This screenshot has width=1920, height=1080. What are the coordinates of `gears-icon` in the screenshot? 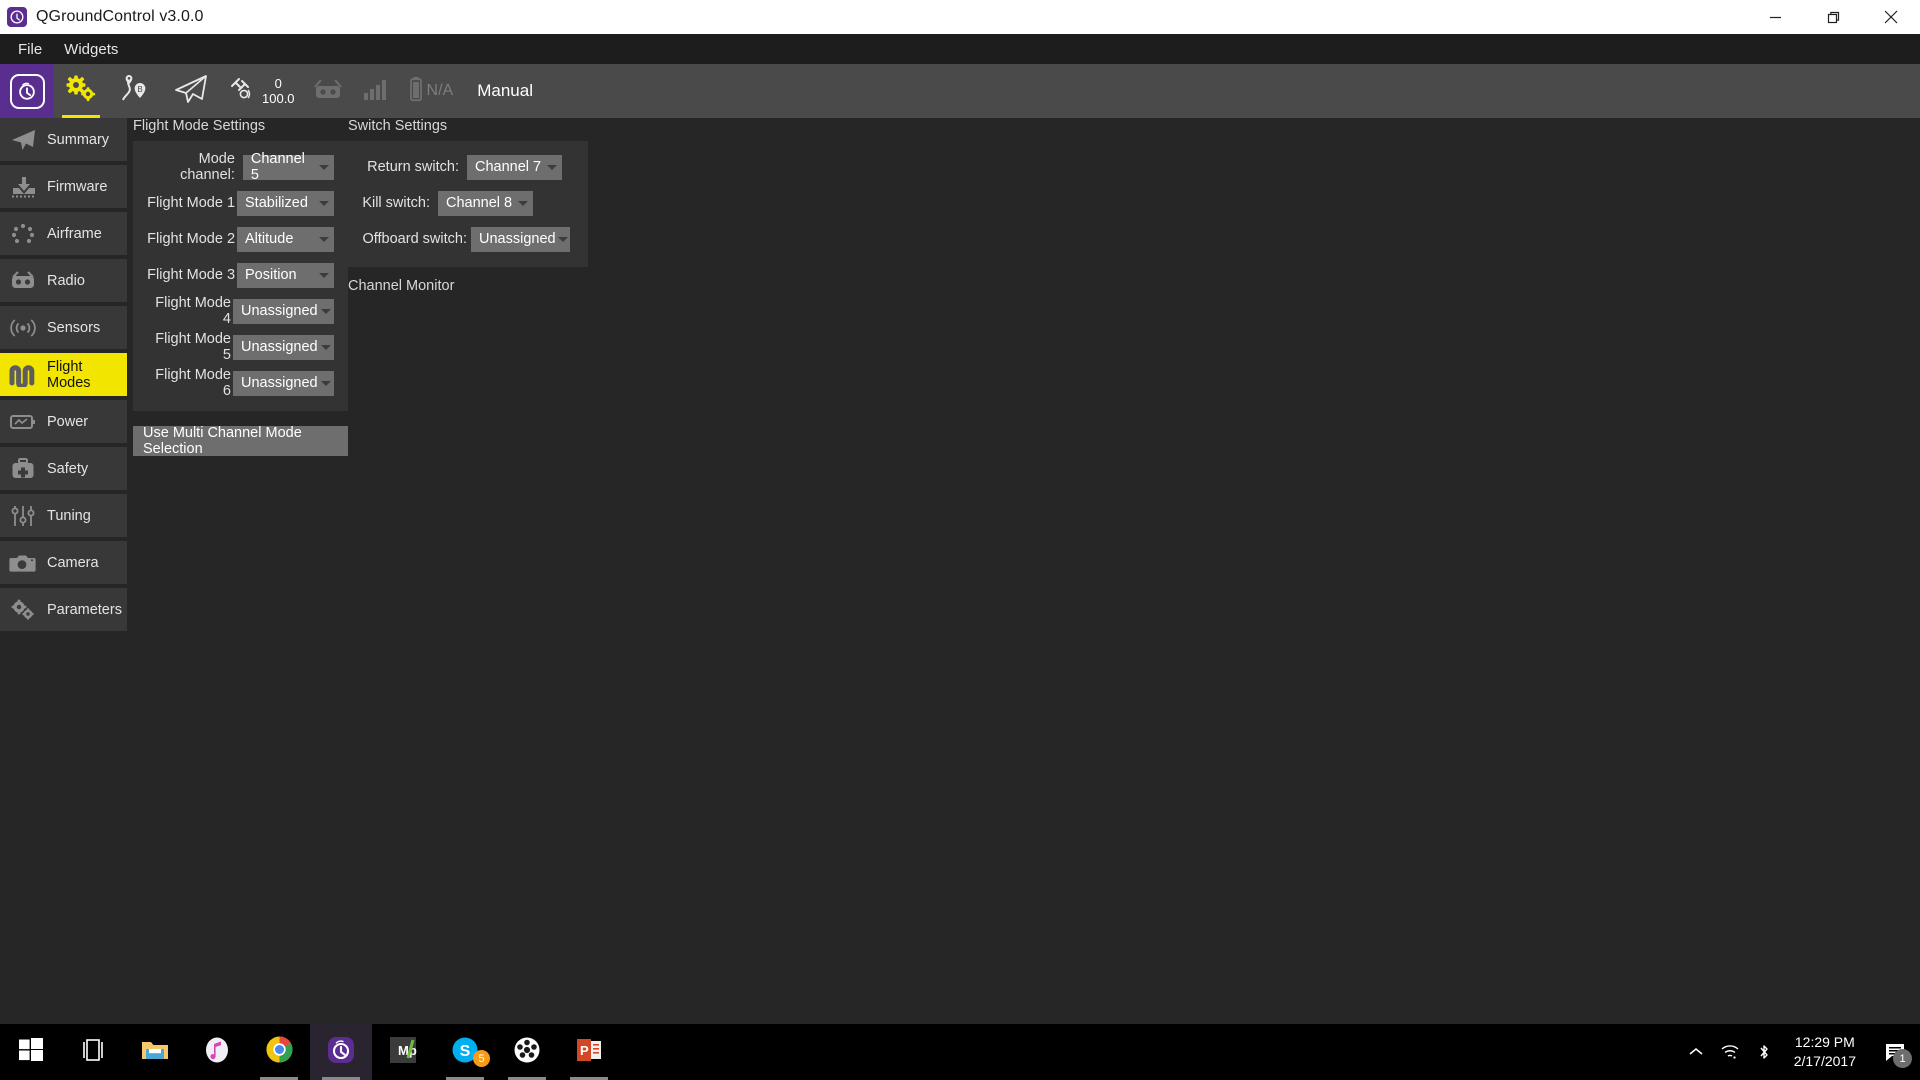 It's located at (81, 91).